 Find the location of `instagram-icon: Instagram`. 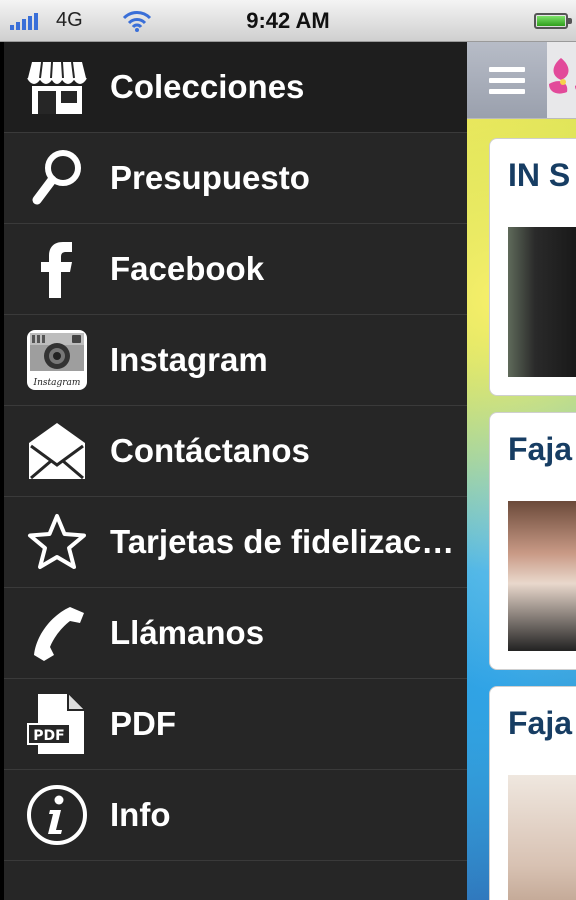

instagram-icon: Instagram is located at coordinates (57, 360).